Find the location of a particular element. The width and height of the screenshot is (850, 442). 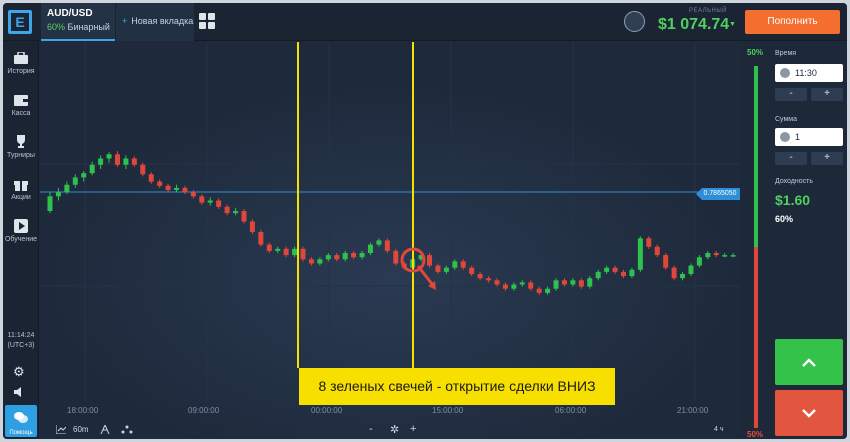

sidebar-item-label: Акции is located at coordinates (21, 197).